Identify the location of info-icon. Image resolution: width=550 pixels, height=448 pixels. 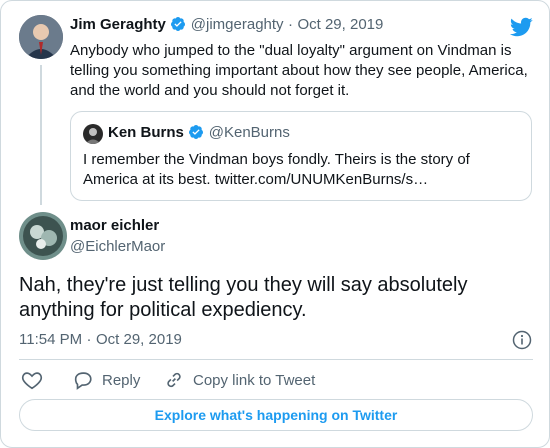
(522, 340).